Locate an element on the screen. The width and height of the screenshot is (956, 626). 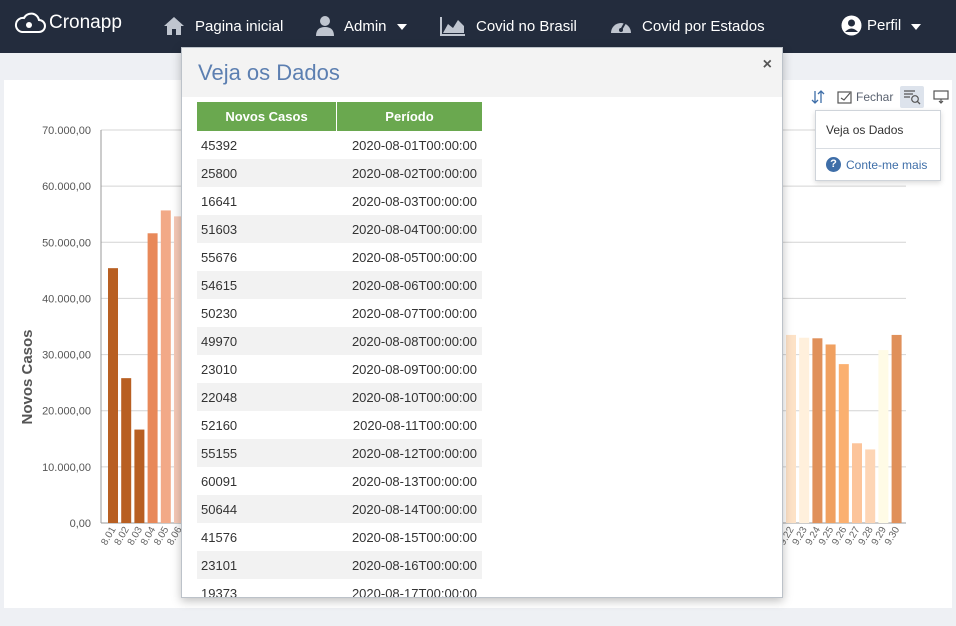
y-tick-label: 40.000,00 is located at coordinates (66, 299).